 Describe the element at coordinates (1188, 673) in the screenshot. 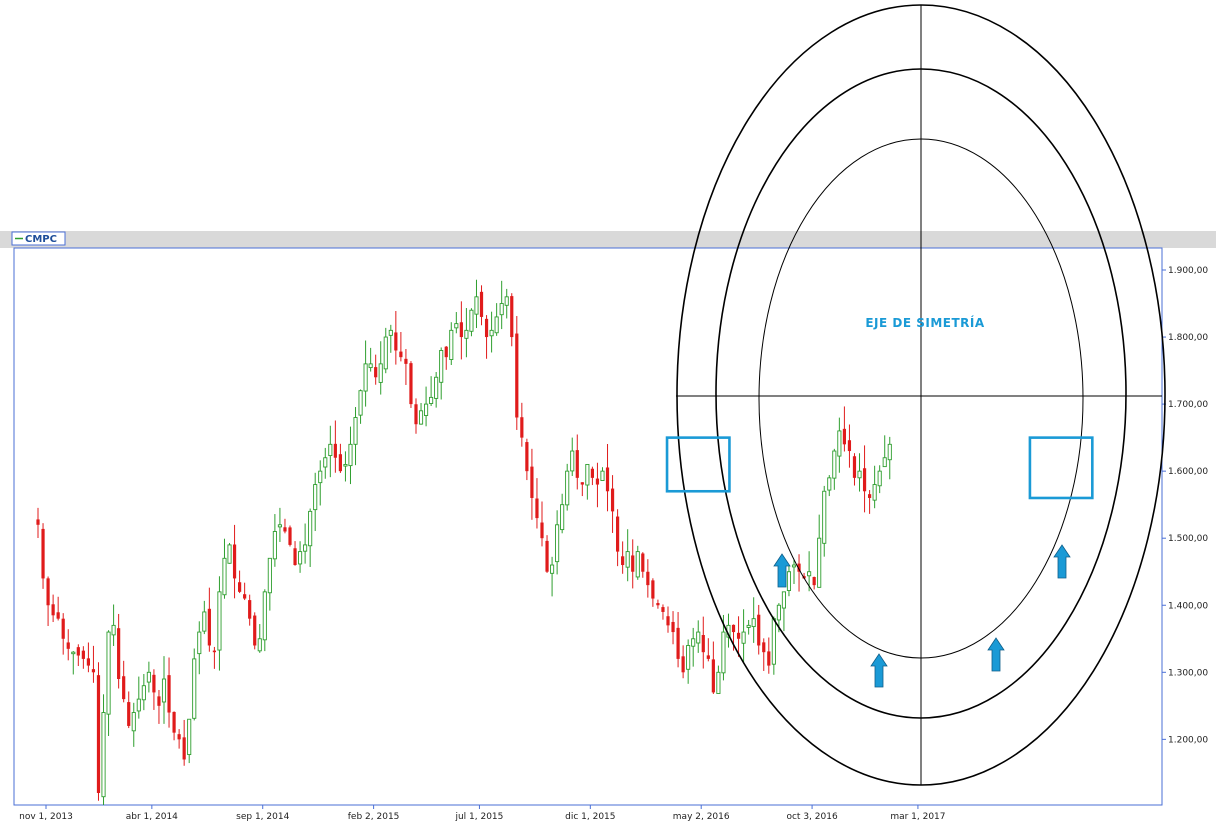

I see `y-tick-label: 1.300,00` at that location.